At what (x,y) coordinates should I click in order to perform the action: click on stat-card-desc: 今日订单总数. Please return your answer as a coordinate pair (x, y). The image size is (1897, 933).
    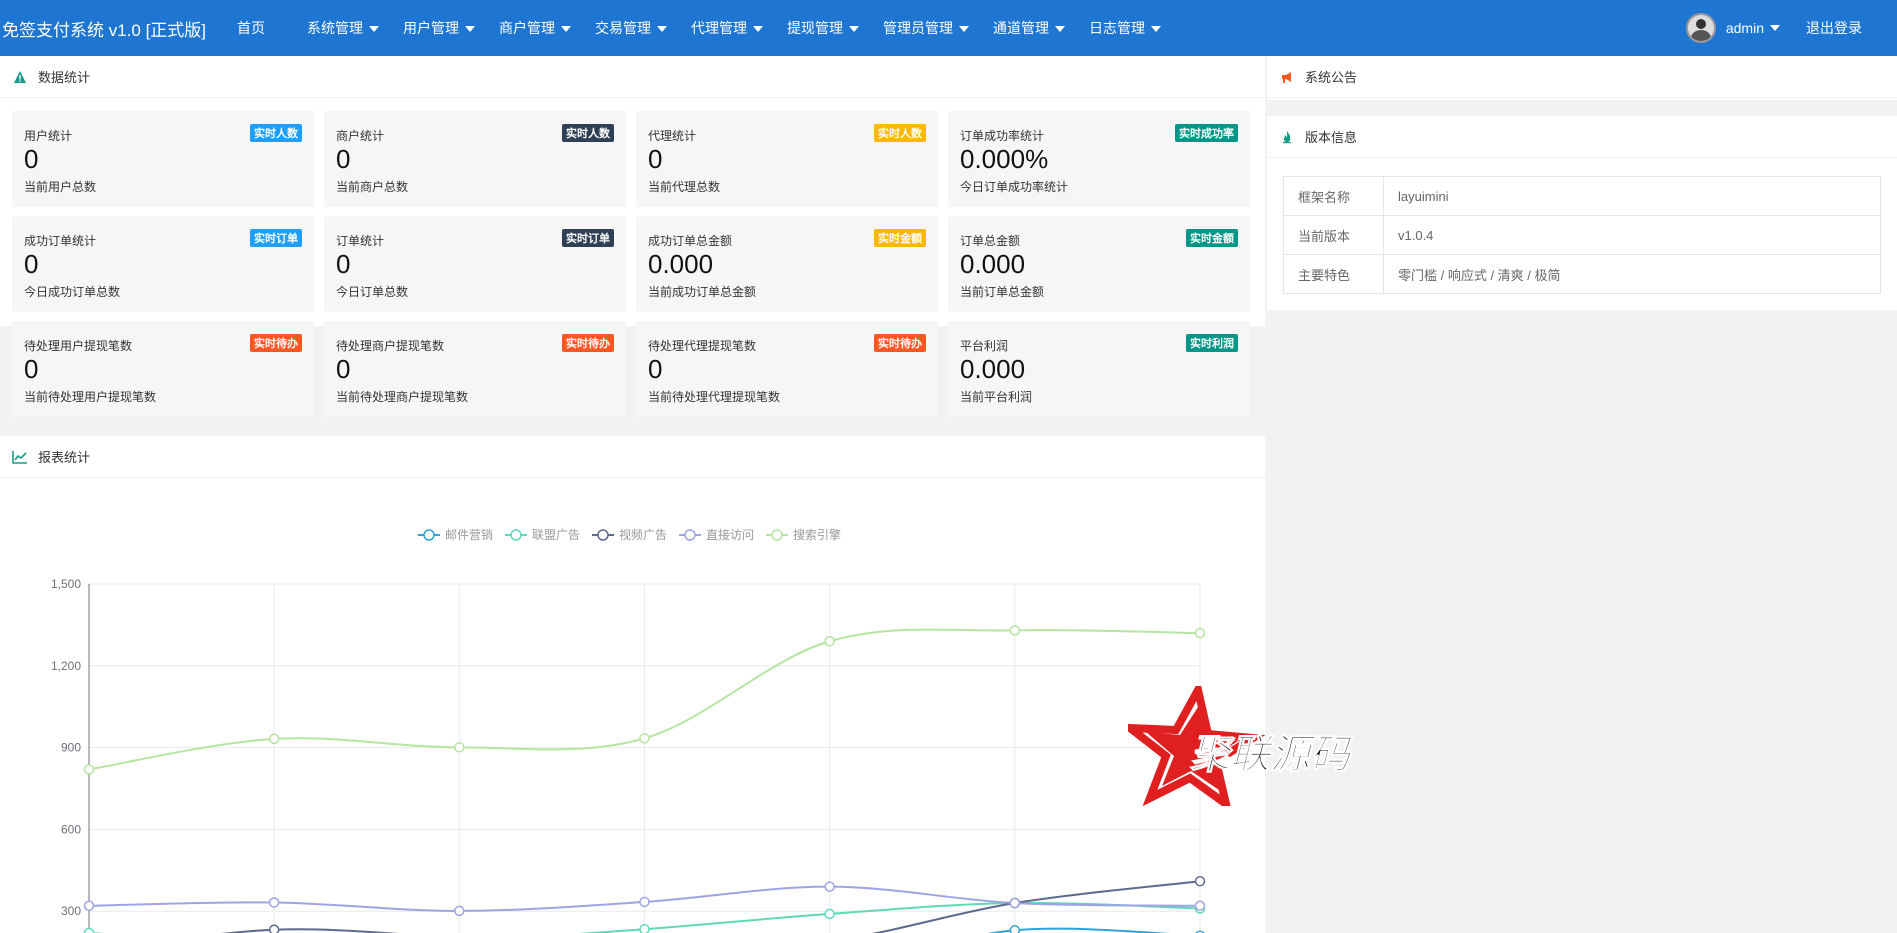
    Looking at the image, I should click on (372, 292).